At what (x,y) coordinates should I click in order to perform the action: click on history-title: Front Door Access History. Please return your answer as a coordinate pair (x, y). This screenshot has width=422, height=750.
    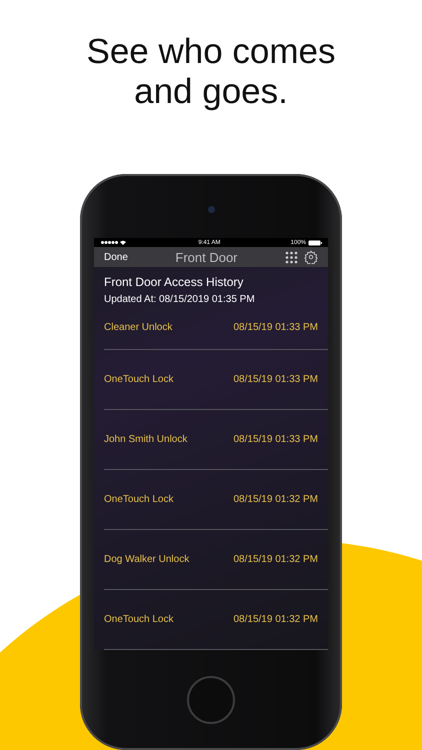
    Looking at the image, I should click on (174, 282).